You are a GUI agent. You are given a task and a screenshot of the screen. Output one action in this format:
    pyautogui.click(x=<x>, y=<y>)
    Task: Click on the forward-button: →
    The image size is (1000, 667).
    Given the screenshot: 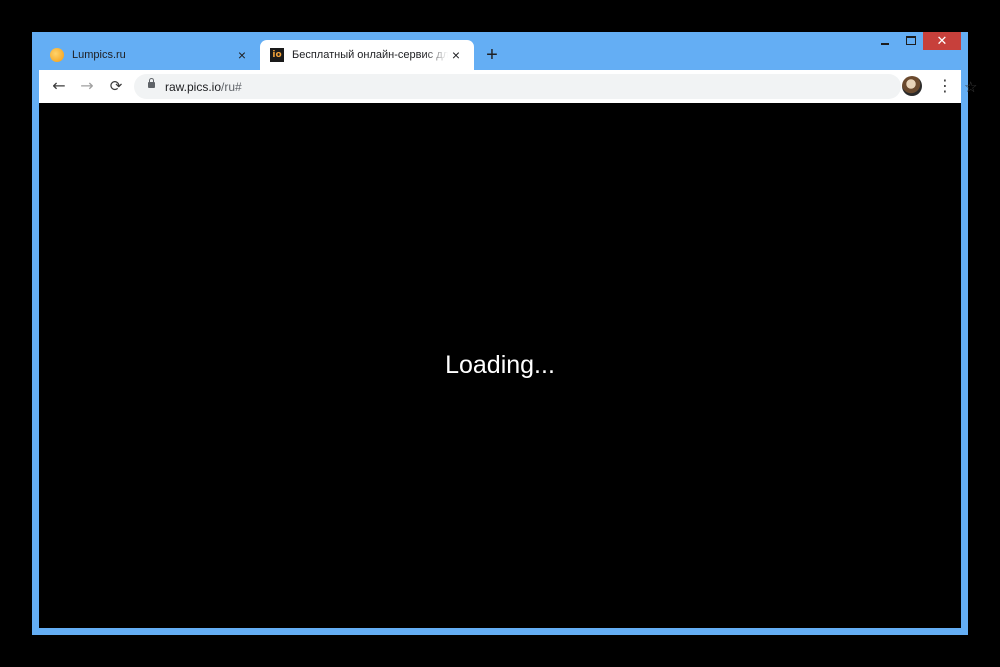 What is the action you would take?
    pyautogui.click(x=87, y=86)
    